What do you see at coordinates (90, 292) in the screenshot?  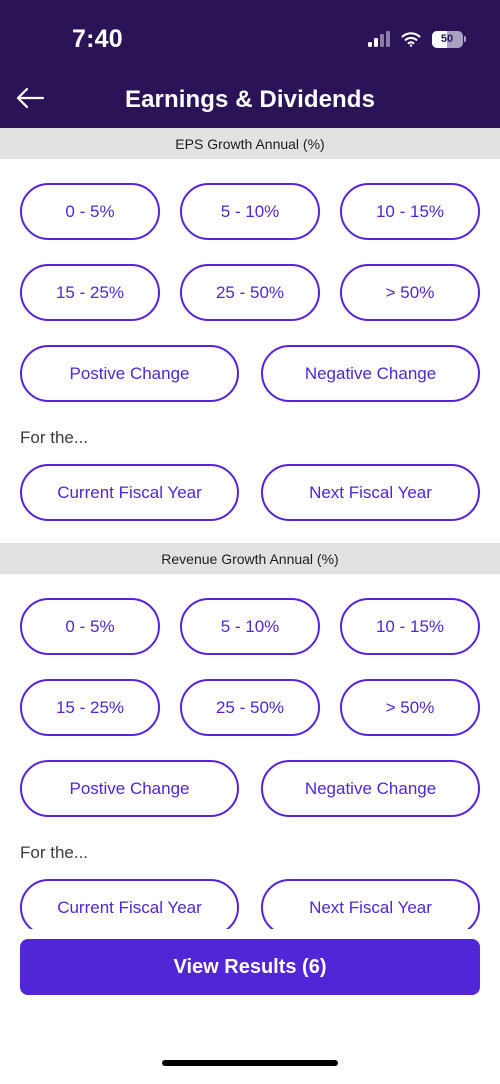 I see `chip-eps-15-25: 15 - 25%` at bounding box center [90, 292].